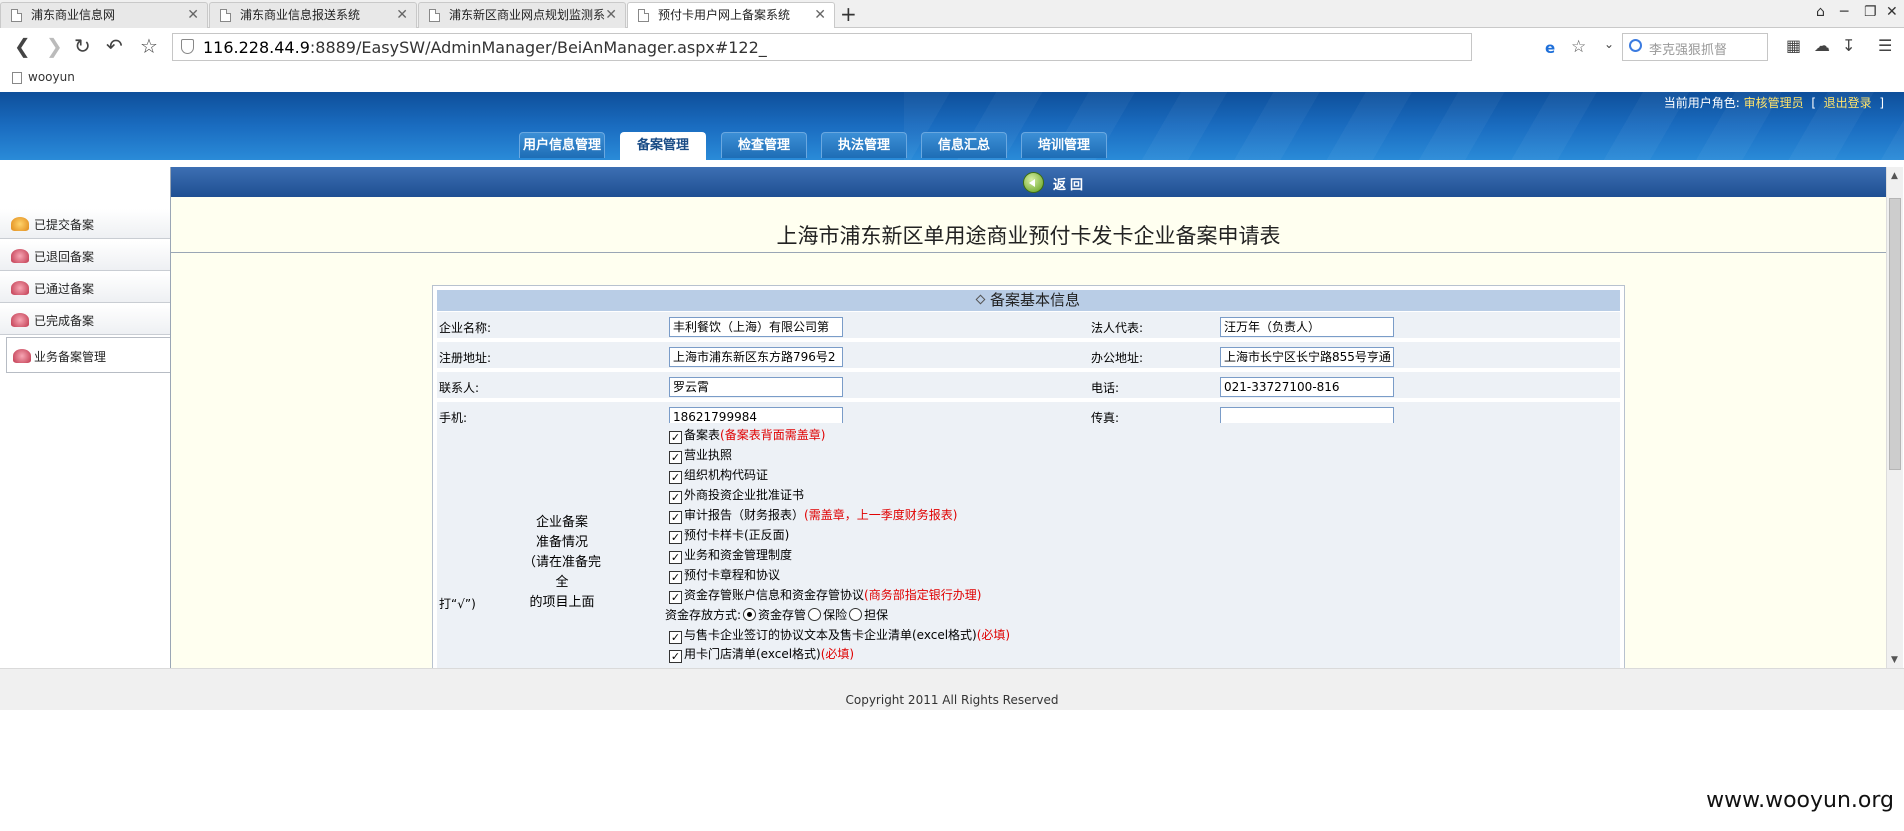 The image size is (1904, 831). I want to click on back-arrow-icon: ❮, so click(22, 46).